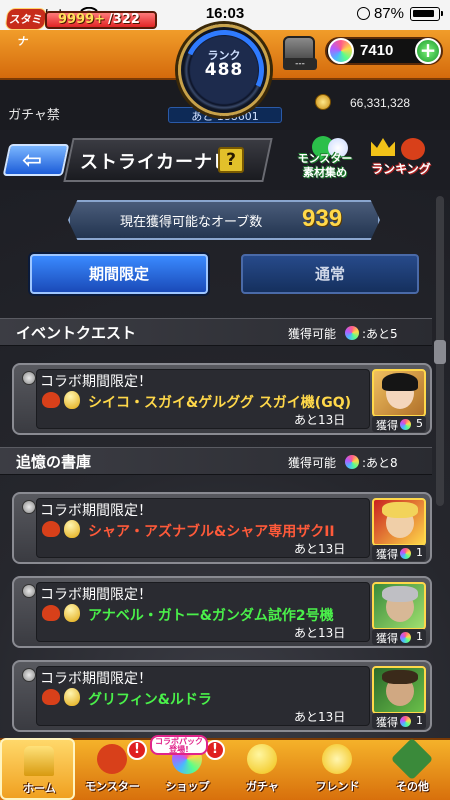  I want to click on gain-count: 5, so click(419, 423).